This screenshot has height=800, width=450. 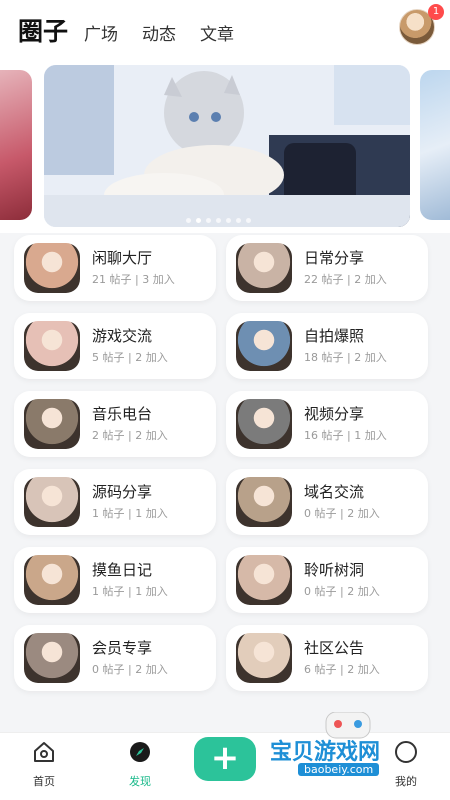 What do you see at coordinates (334, 336) in the screenshot?
I see `circle-title: 自拍爆照` at bounding box center [334, 336].